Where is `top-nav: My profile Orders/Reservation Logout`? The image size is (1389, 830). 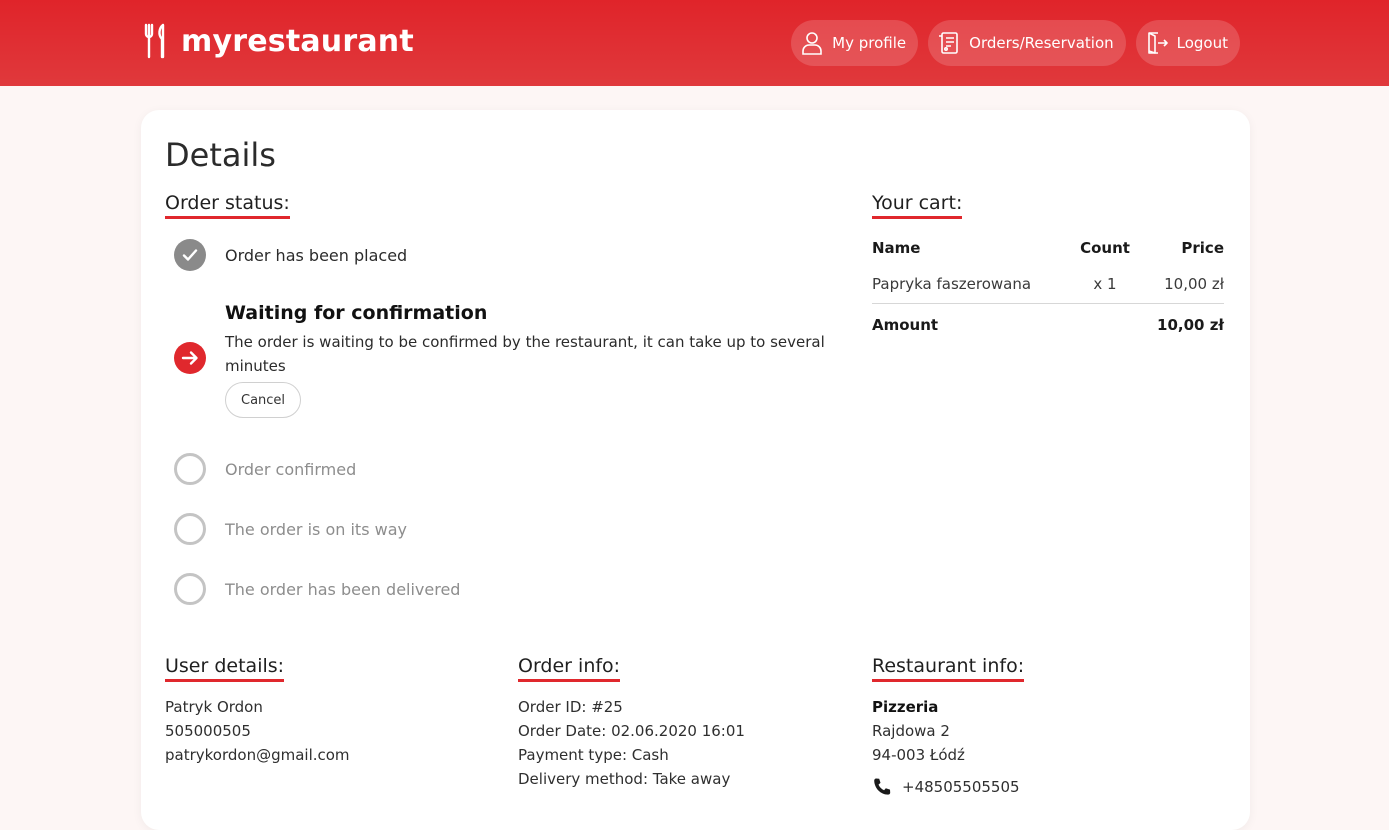
top-nav: My profile Orders/Reservation Logout is located at coordinates (1015, 43).